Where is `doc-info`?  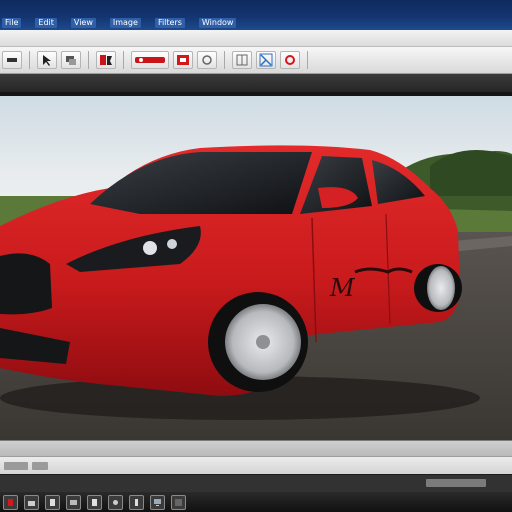
doc-info is located at coordinates (40, 466).